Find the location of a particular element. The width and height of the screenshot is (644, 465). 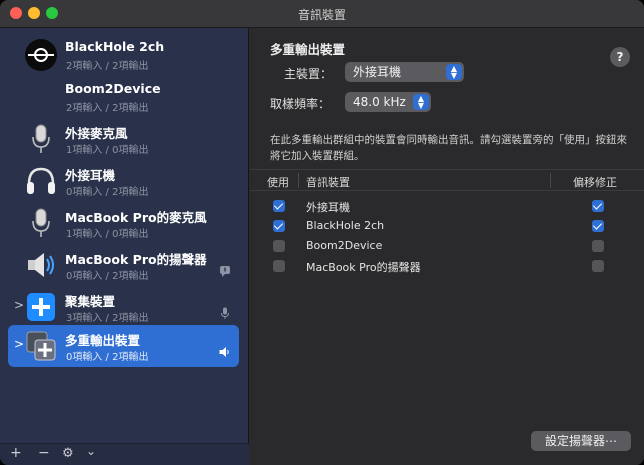

alert-bubble-icon is located at coordinates (225, 271).